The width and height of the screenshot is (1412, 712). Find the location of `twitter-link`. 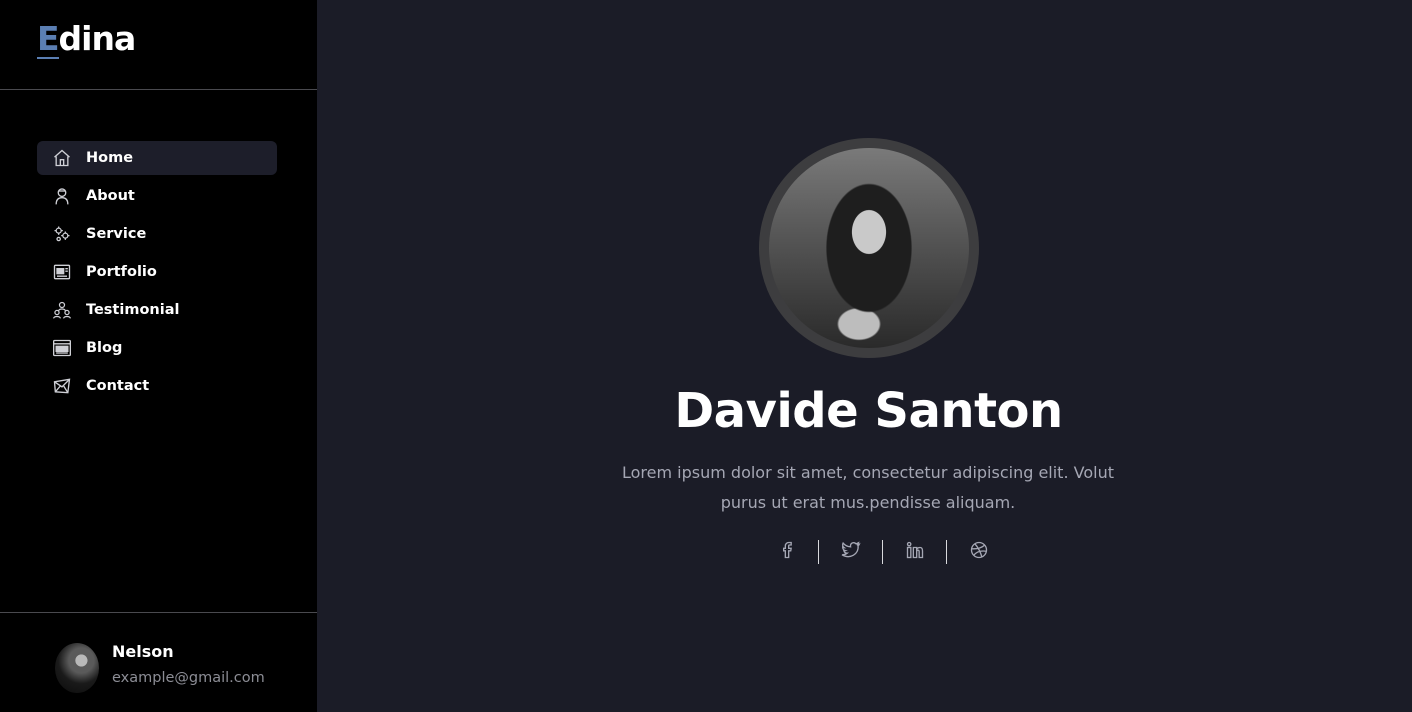

twitter-link is located at coordinates (851, 552).